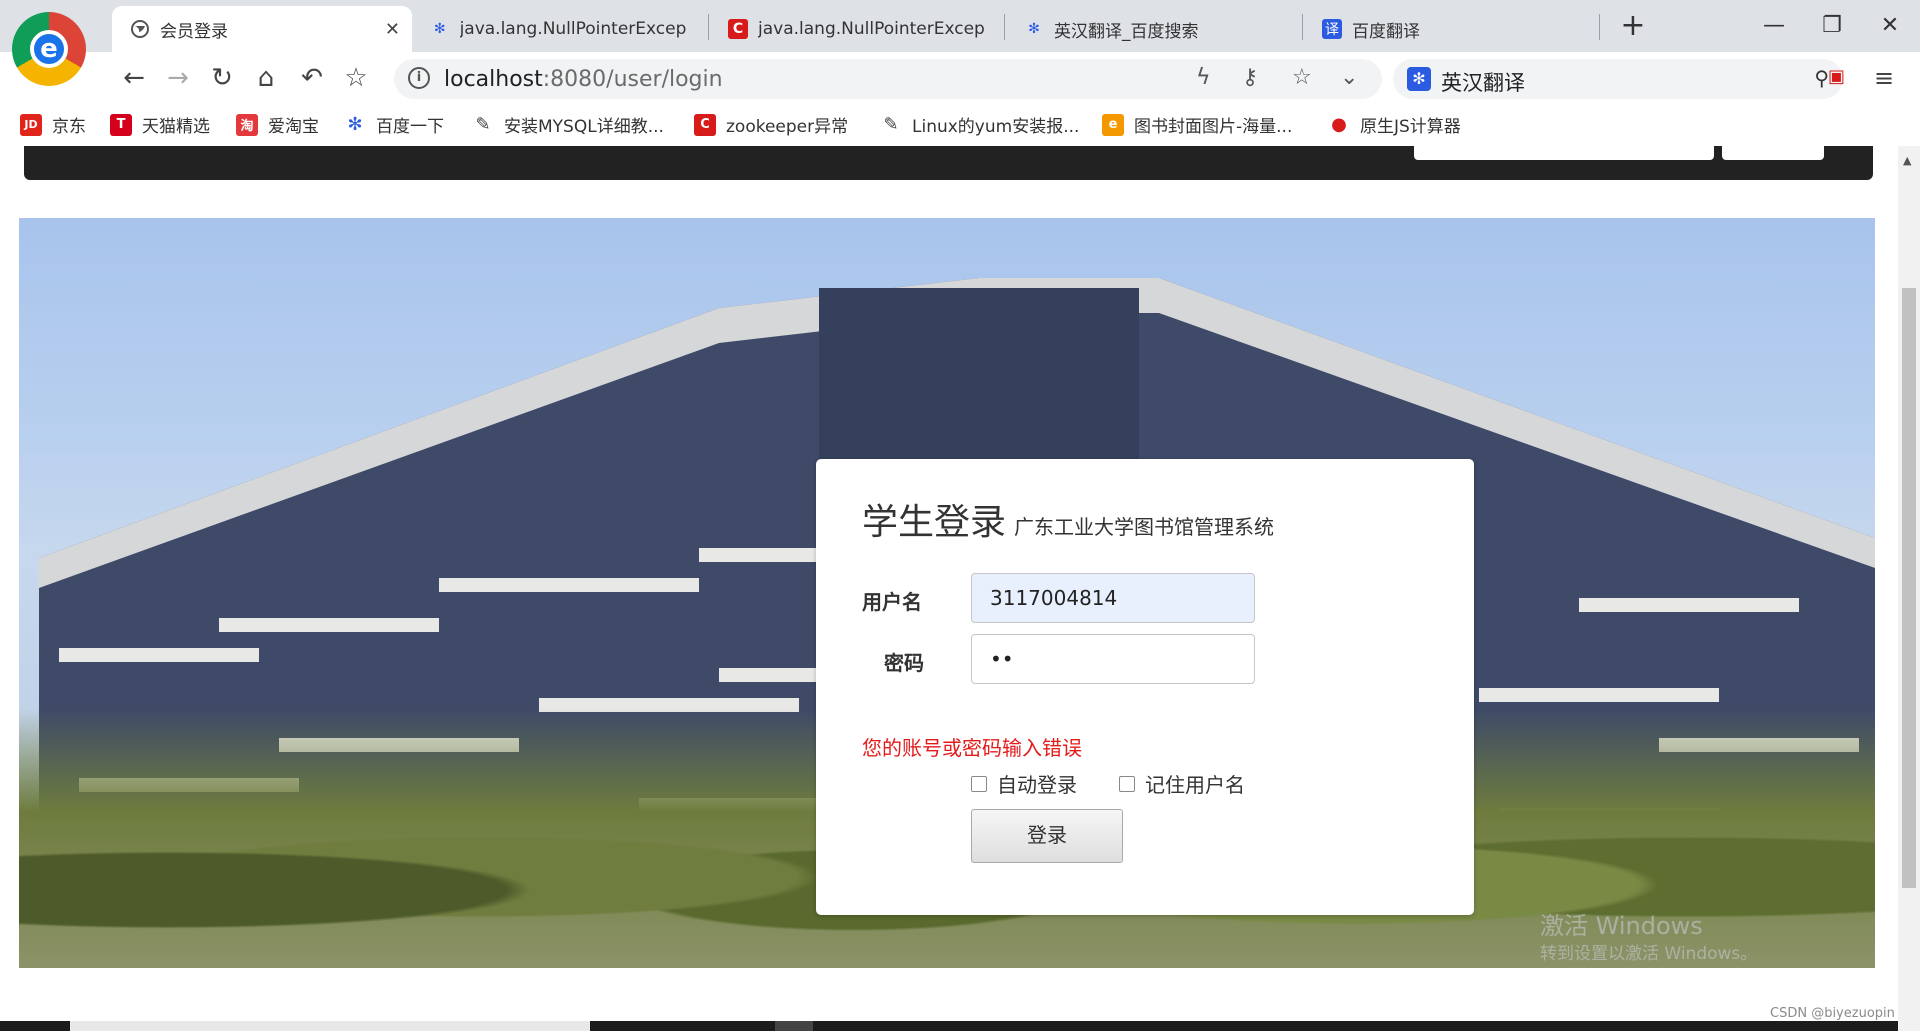  I want to click on address-url: localhost:8080/user/login, so click(583, 79).